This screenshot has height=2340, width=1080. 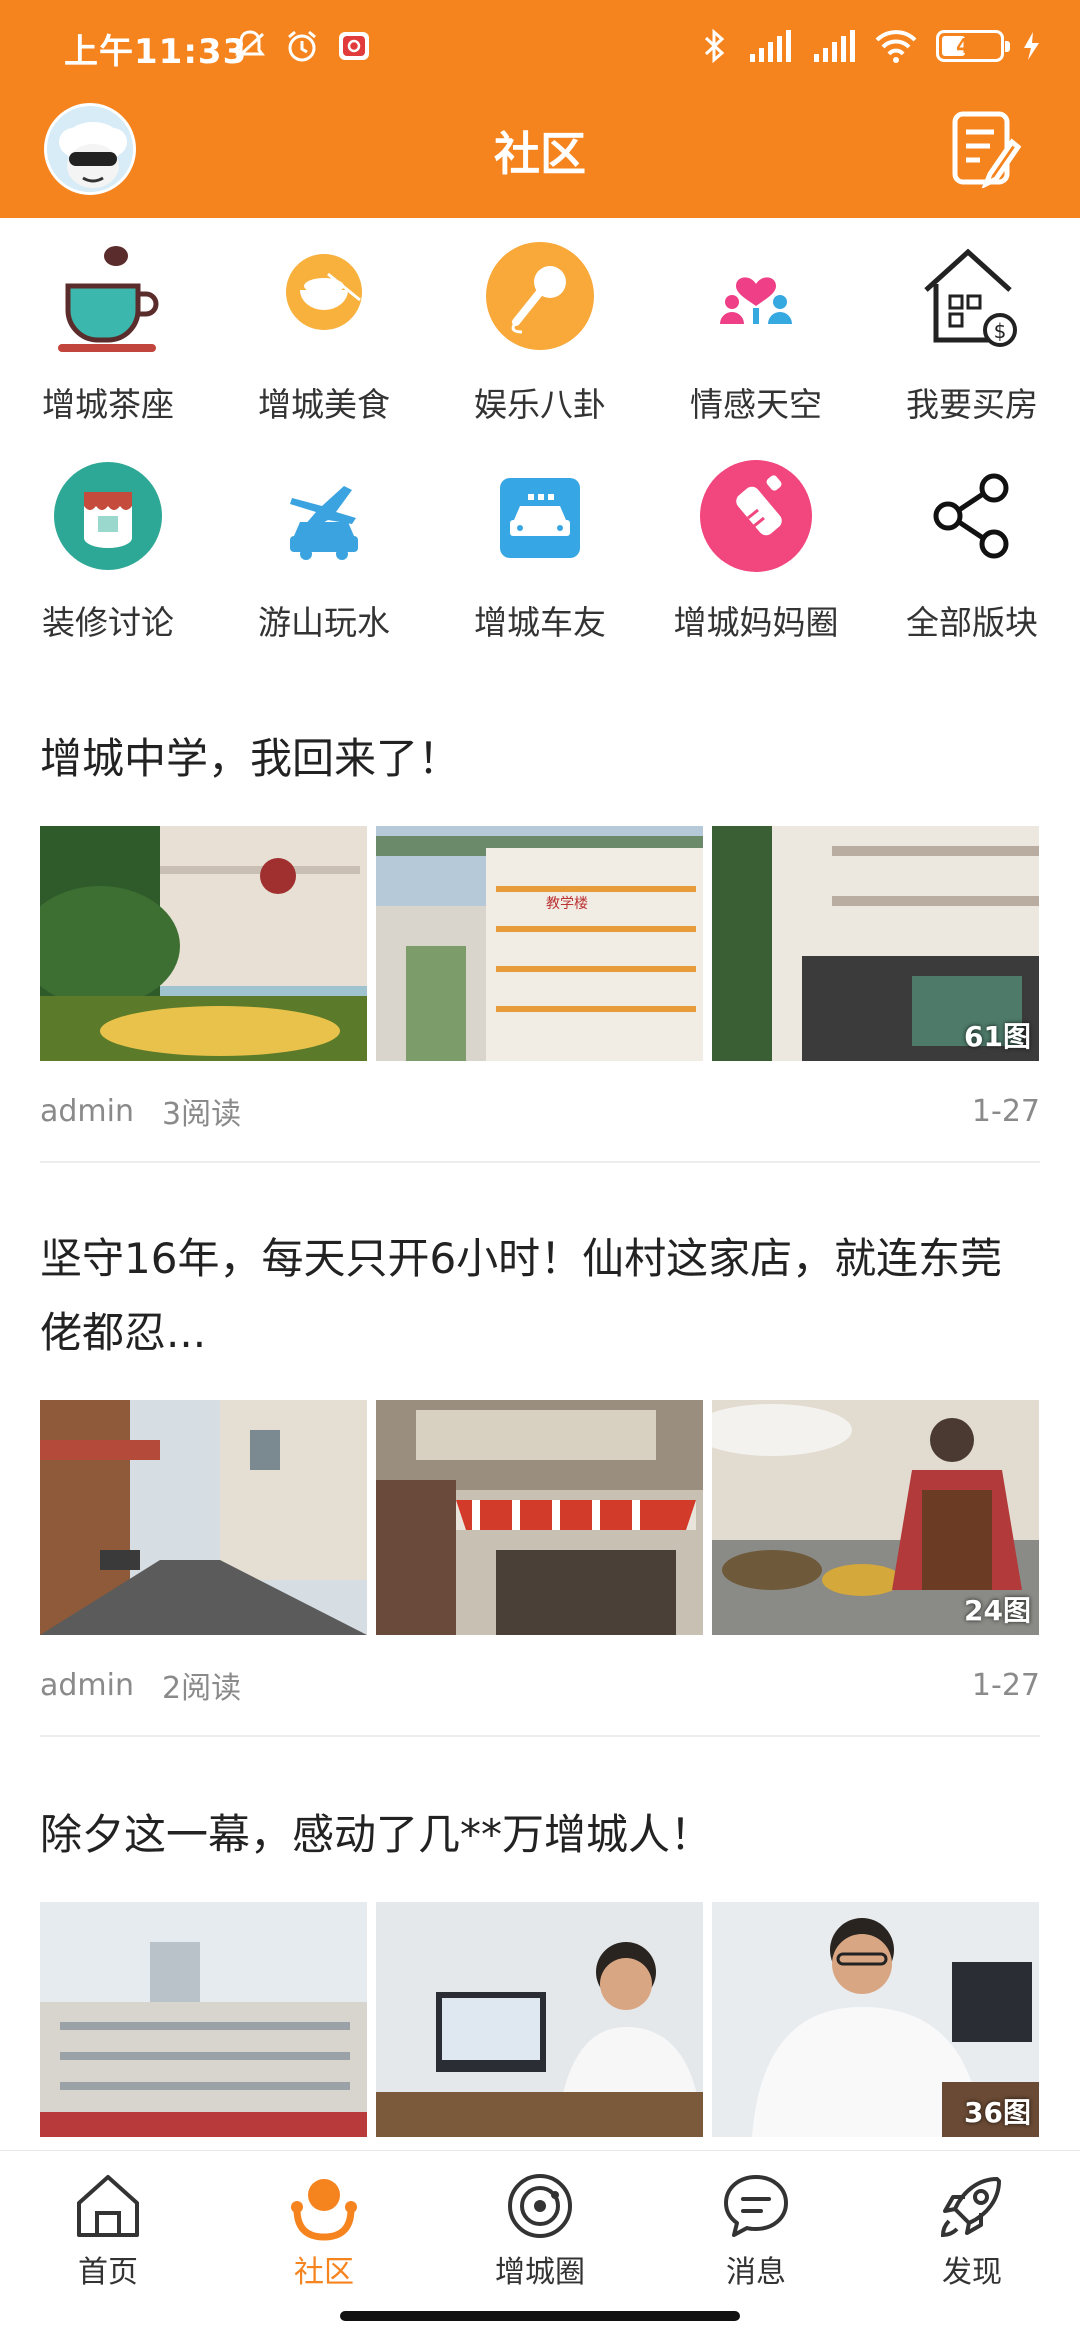 I want to click on photo-count-badge: 61图, so click(x=997, y=1036).